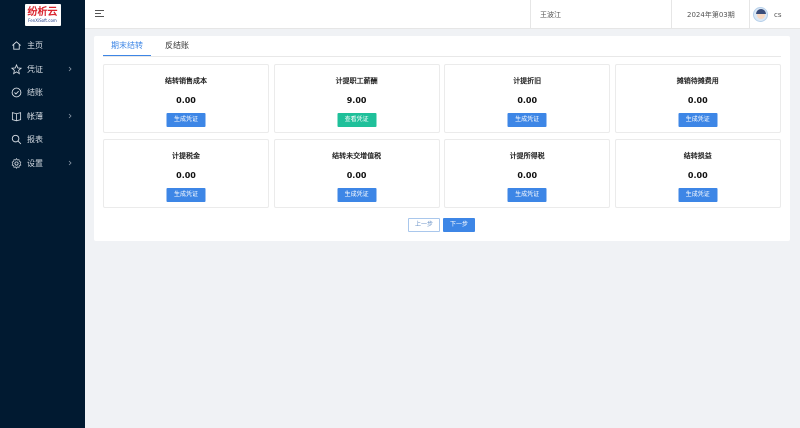 This screenshot has height=428, width=800. I want to click on search-icon, so click(16, 140).